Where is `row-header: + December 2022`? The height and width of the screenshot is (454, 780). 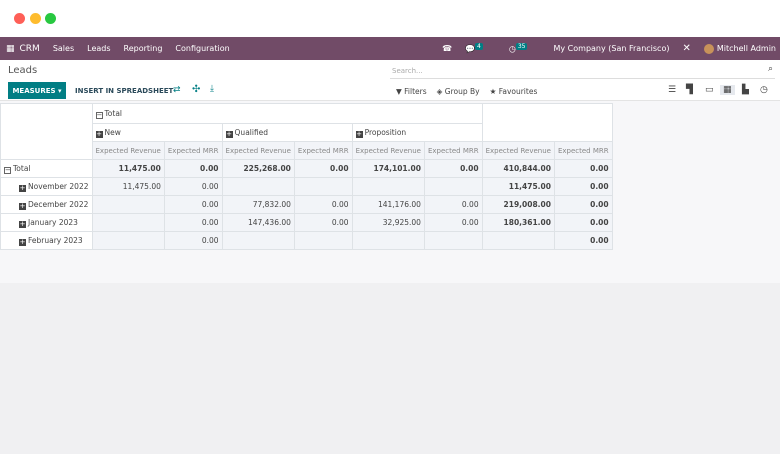
row-header: + December 2022 is located at coordinates (46, 204).